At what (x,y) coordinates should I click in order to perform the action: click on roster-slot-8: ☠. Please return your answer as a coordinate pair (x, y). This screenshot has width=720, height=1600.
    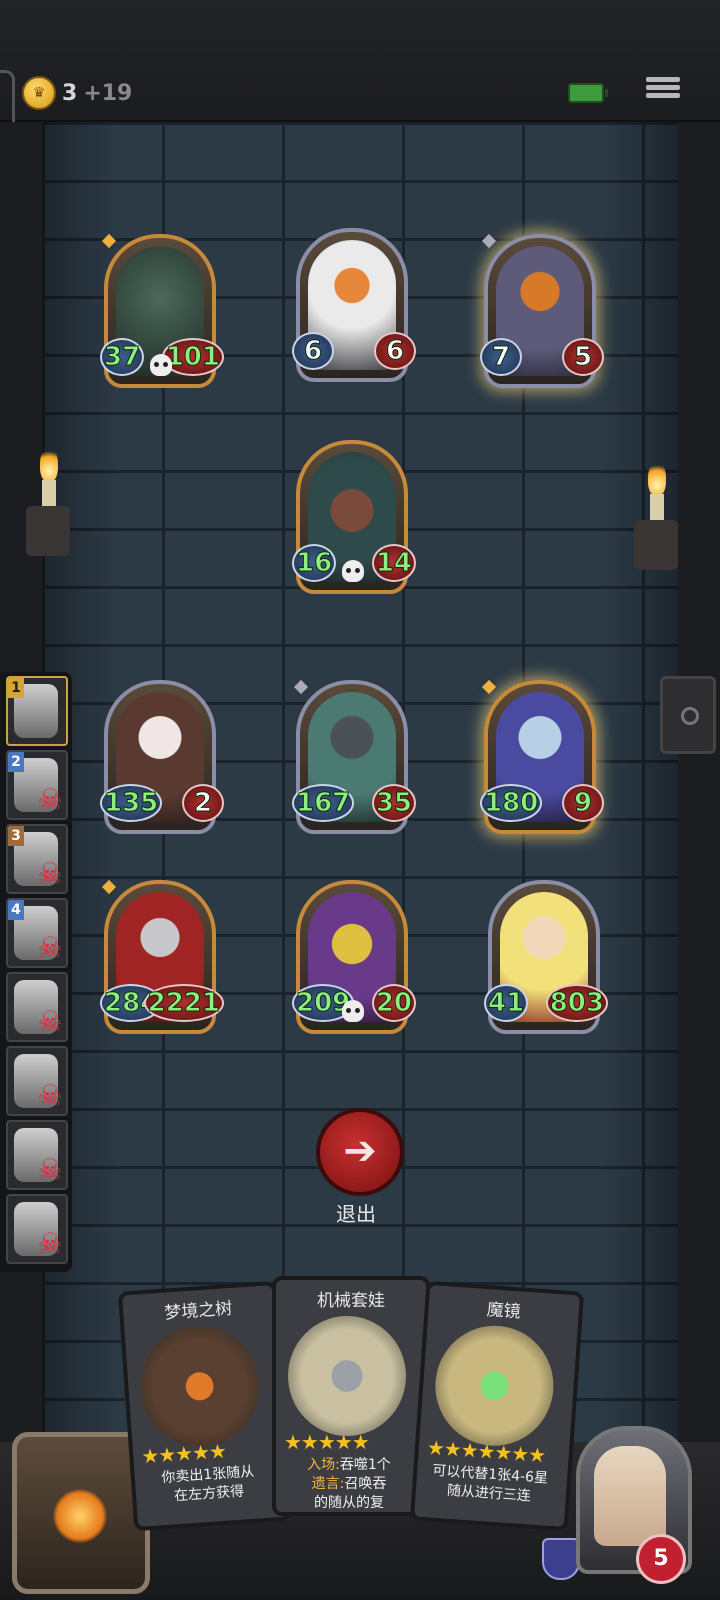
    Looking at the image, I should click on (37, 1229).